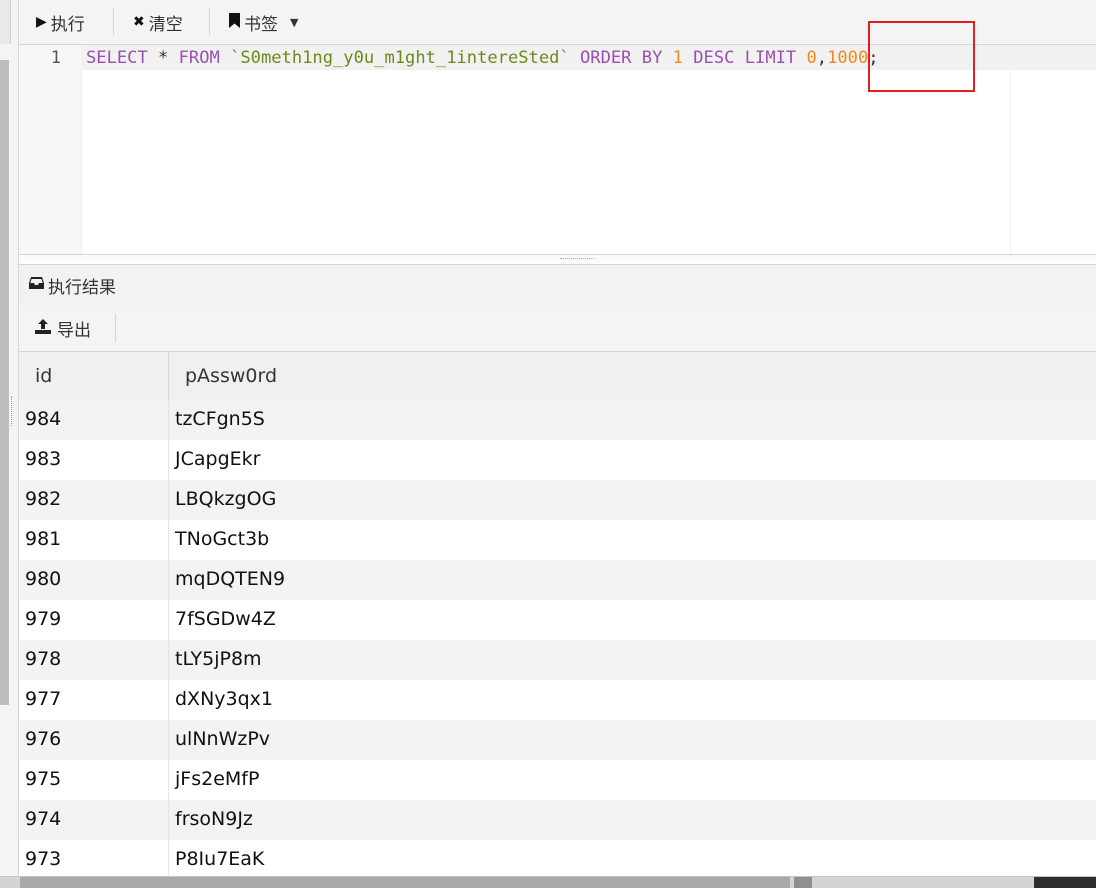 The height and width of the screenshot is (888, 1096). I want to click on table-row: 984 tzCFgn5S, so click(557, 420).